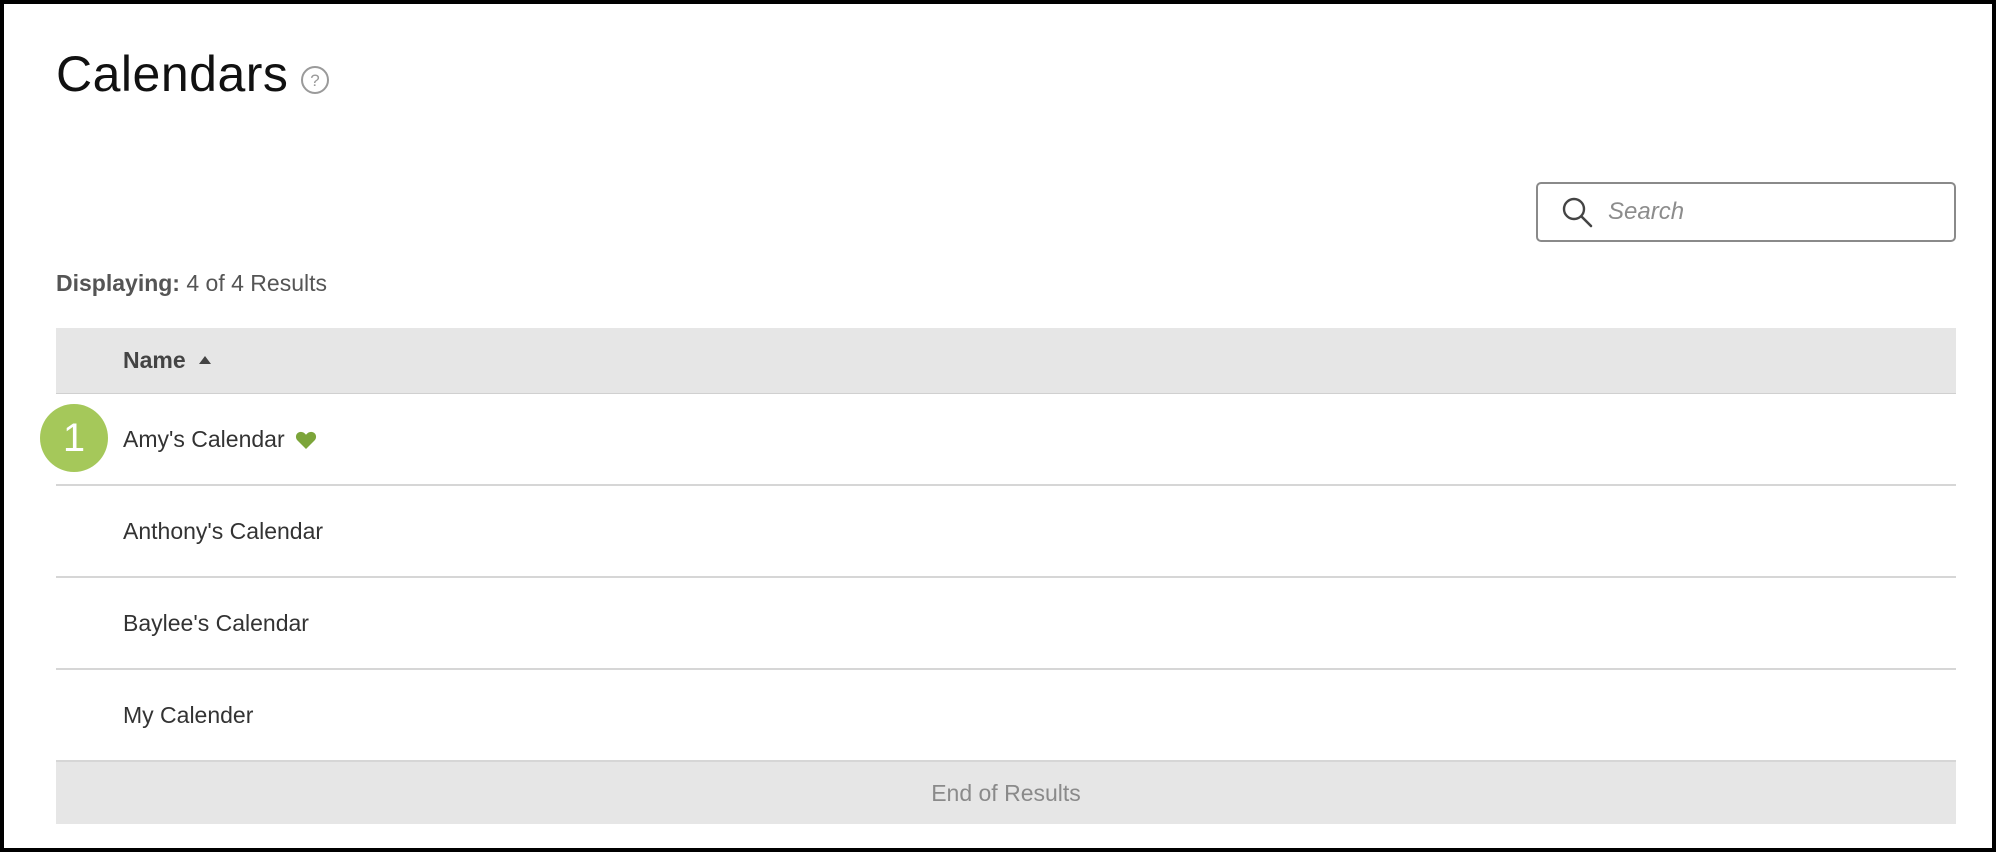  What do you see at coordinates (1006, 716) in the screenshot?
I see `table-row: My Calender` at bounding box center [1006, 716].